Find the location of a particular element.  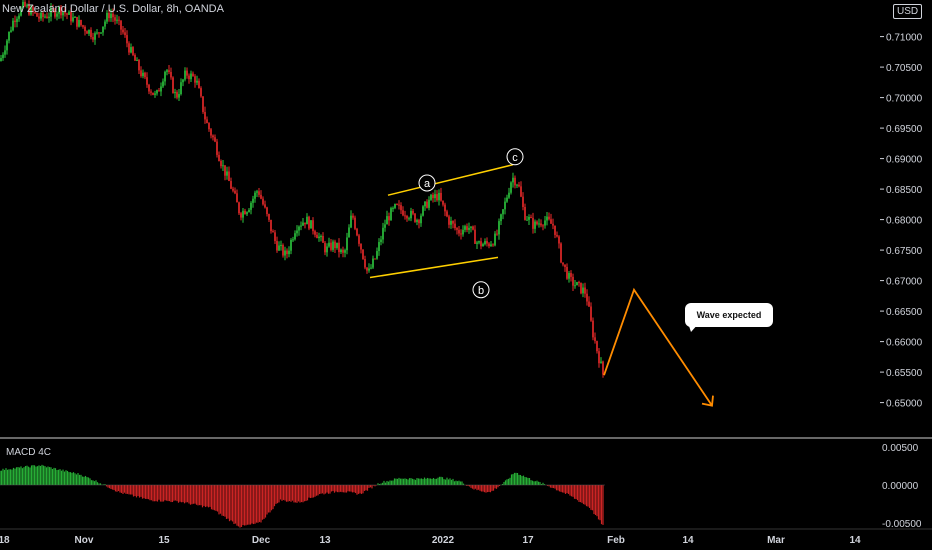

channel-lower-line is located at coordinates (434, 267).